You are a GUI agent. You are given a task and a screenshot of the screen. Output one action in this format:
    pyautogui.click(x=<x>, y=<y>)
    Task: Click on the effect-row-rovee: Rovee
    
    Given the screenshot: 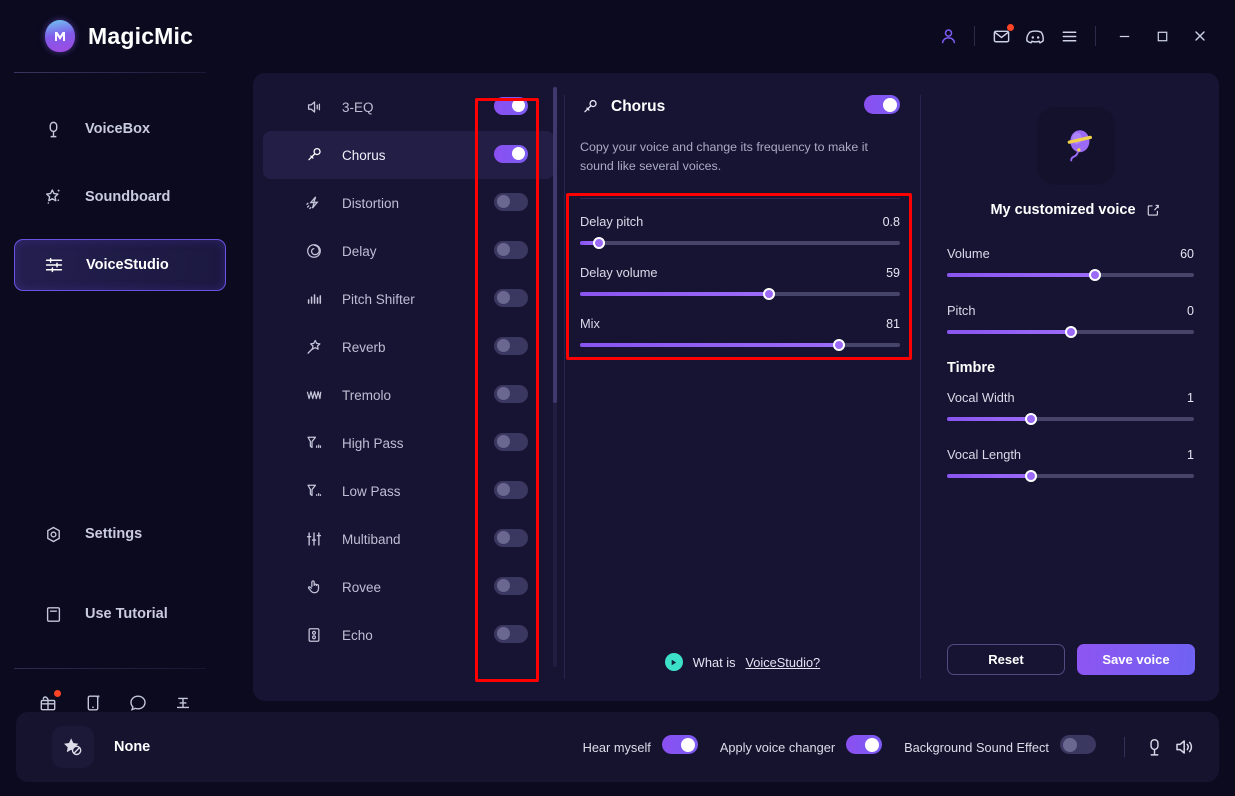 What is the action you would take?
    pyautogui.click(x=408, y=587)
    